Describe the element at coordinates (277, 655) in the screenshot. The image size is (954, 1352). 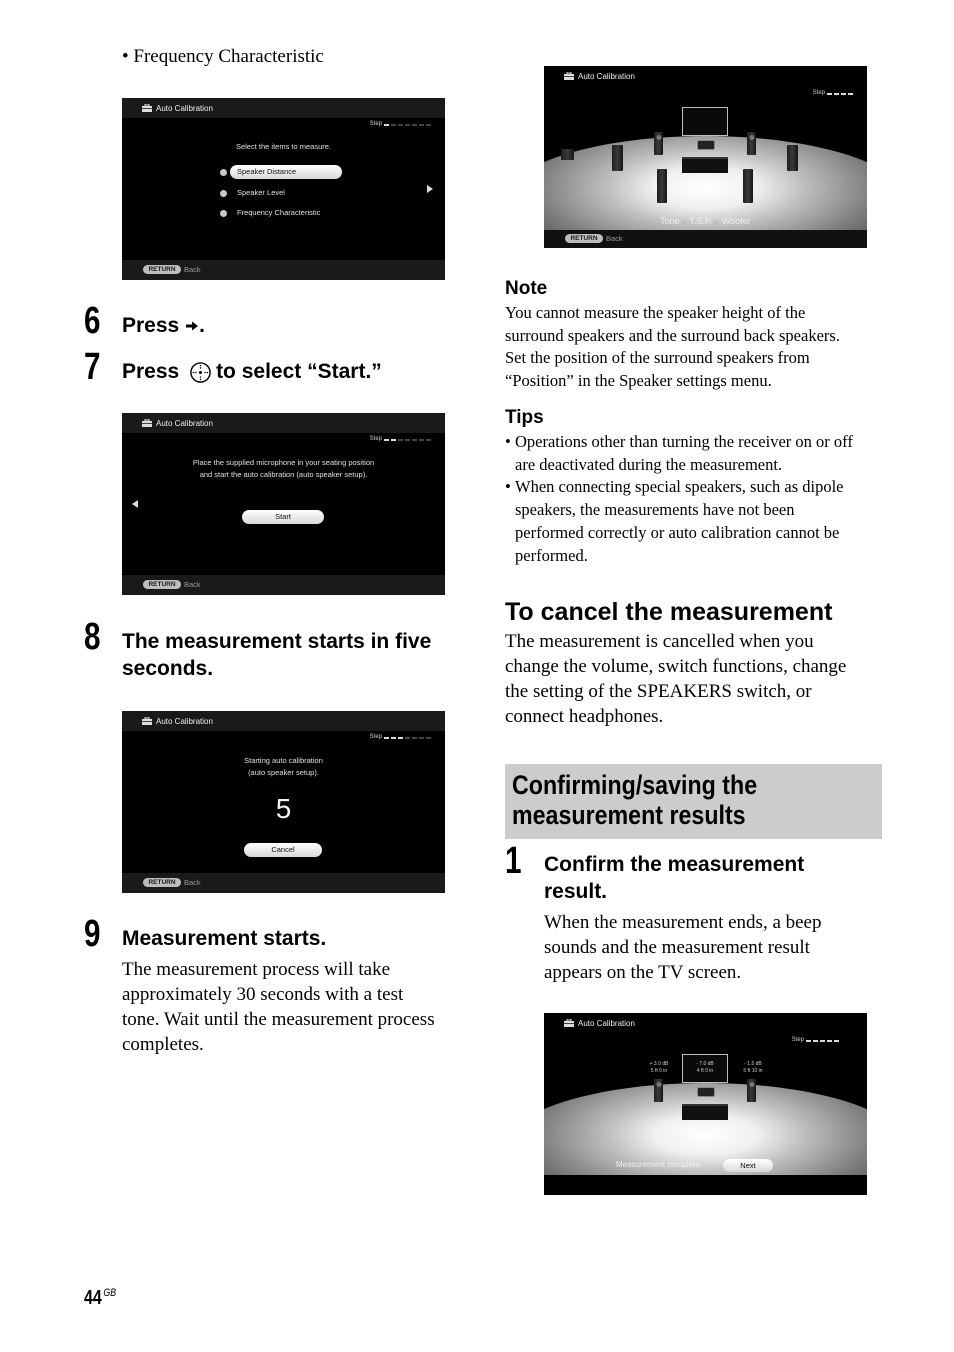
I see `step-8-title: The measurement starts in five seconds.` at that location.